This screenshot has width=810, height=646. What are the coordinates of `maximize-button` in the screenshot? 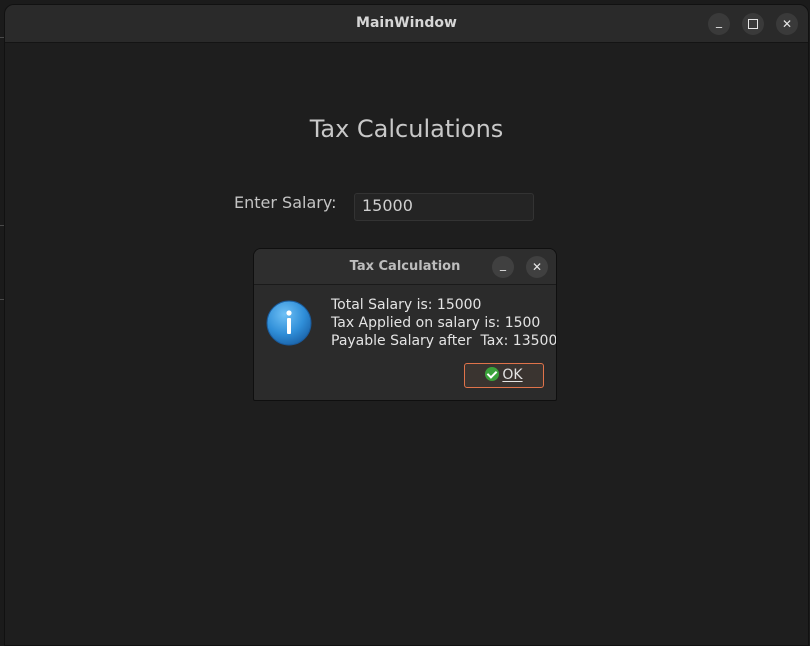 It's located at (753, 24).